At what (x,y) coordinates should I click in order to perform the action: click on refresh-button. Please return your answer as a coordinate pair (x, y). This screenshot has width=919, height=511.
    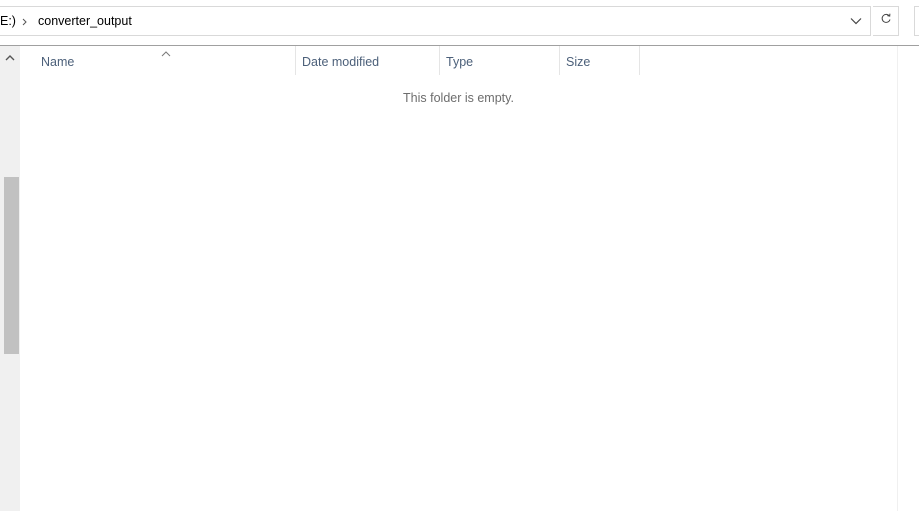
    Looking at the image, I should click on (886, 21).